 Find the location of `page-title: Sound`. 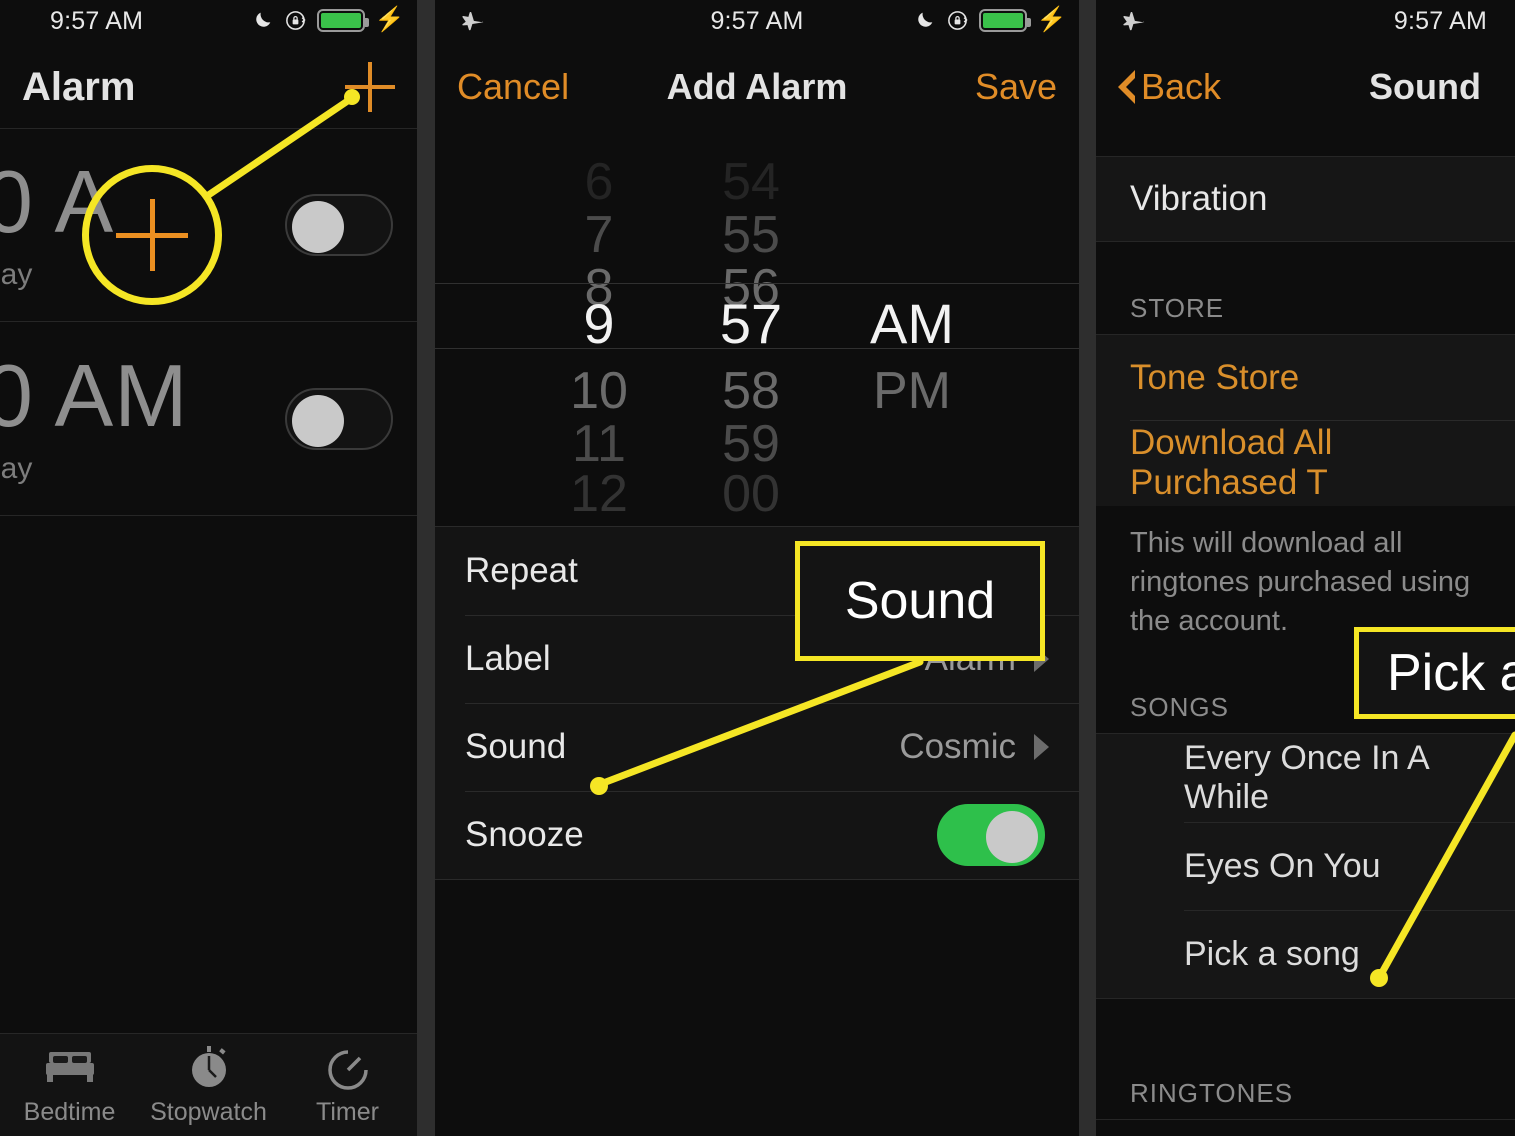

page-title: Sound is located at coordinates (1425, 86).